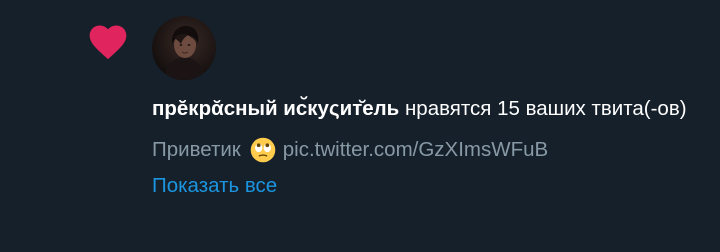 This screenshot has height=252, width=720. I want to click on username: прĕкрᾰсный иc̆куςит̆ель, so click(275, 108).